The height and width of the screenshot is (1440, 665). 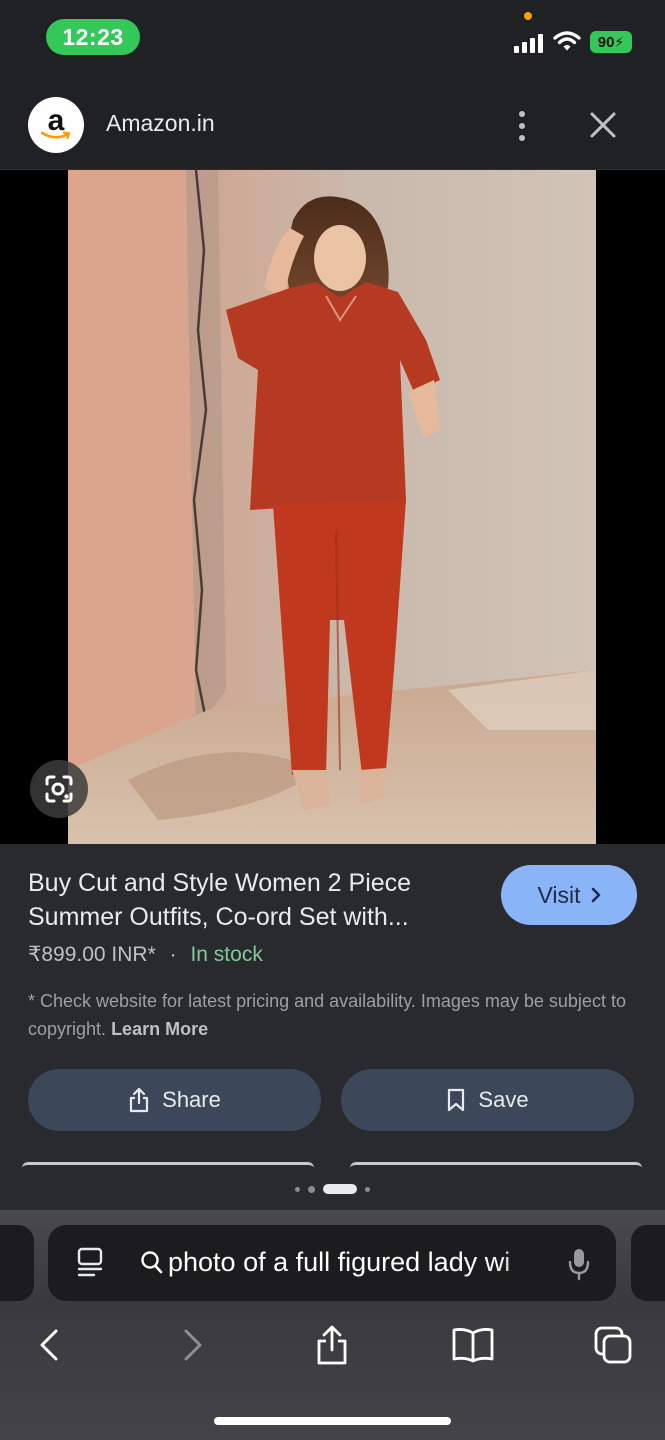 I want to click on carousel-dot-active, so click(x=340, y=1189).